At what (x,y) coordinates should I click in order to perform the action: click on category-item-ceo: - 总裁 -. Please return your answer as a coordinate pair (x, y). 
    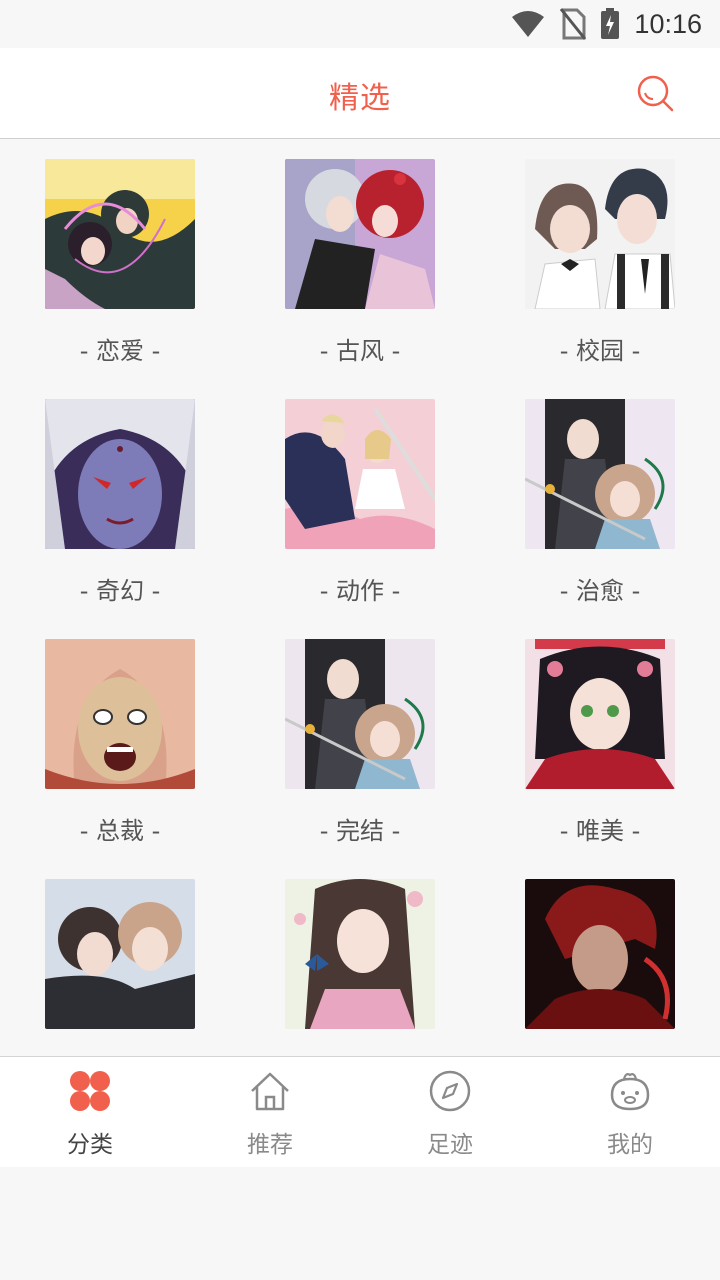
    Looking at the image, I should click on (120, 739).